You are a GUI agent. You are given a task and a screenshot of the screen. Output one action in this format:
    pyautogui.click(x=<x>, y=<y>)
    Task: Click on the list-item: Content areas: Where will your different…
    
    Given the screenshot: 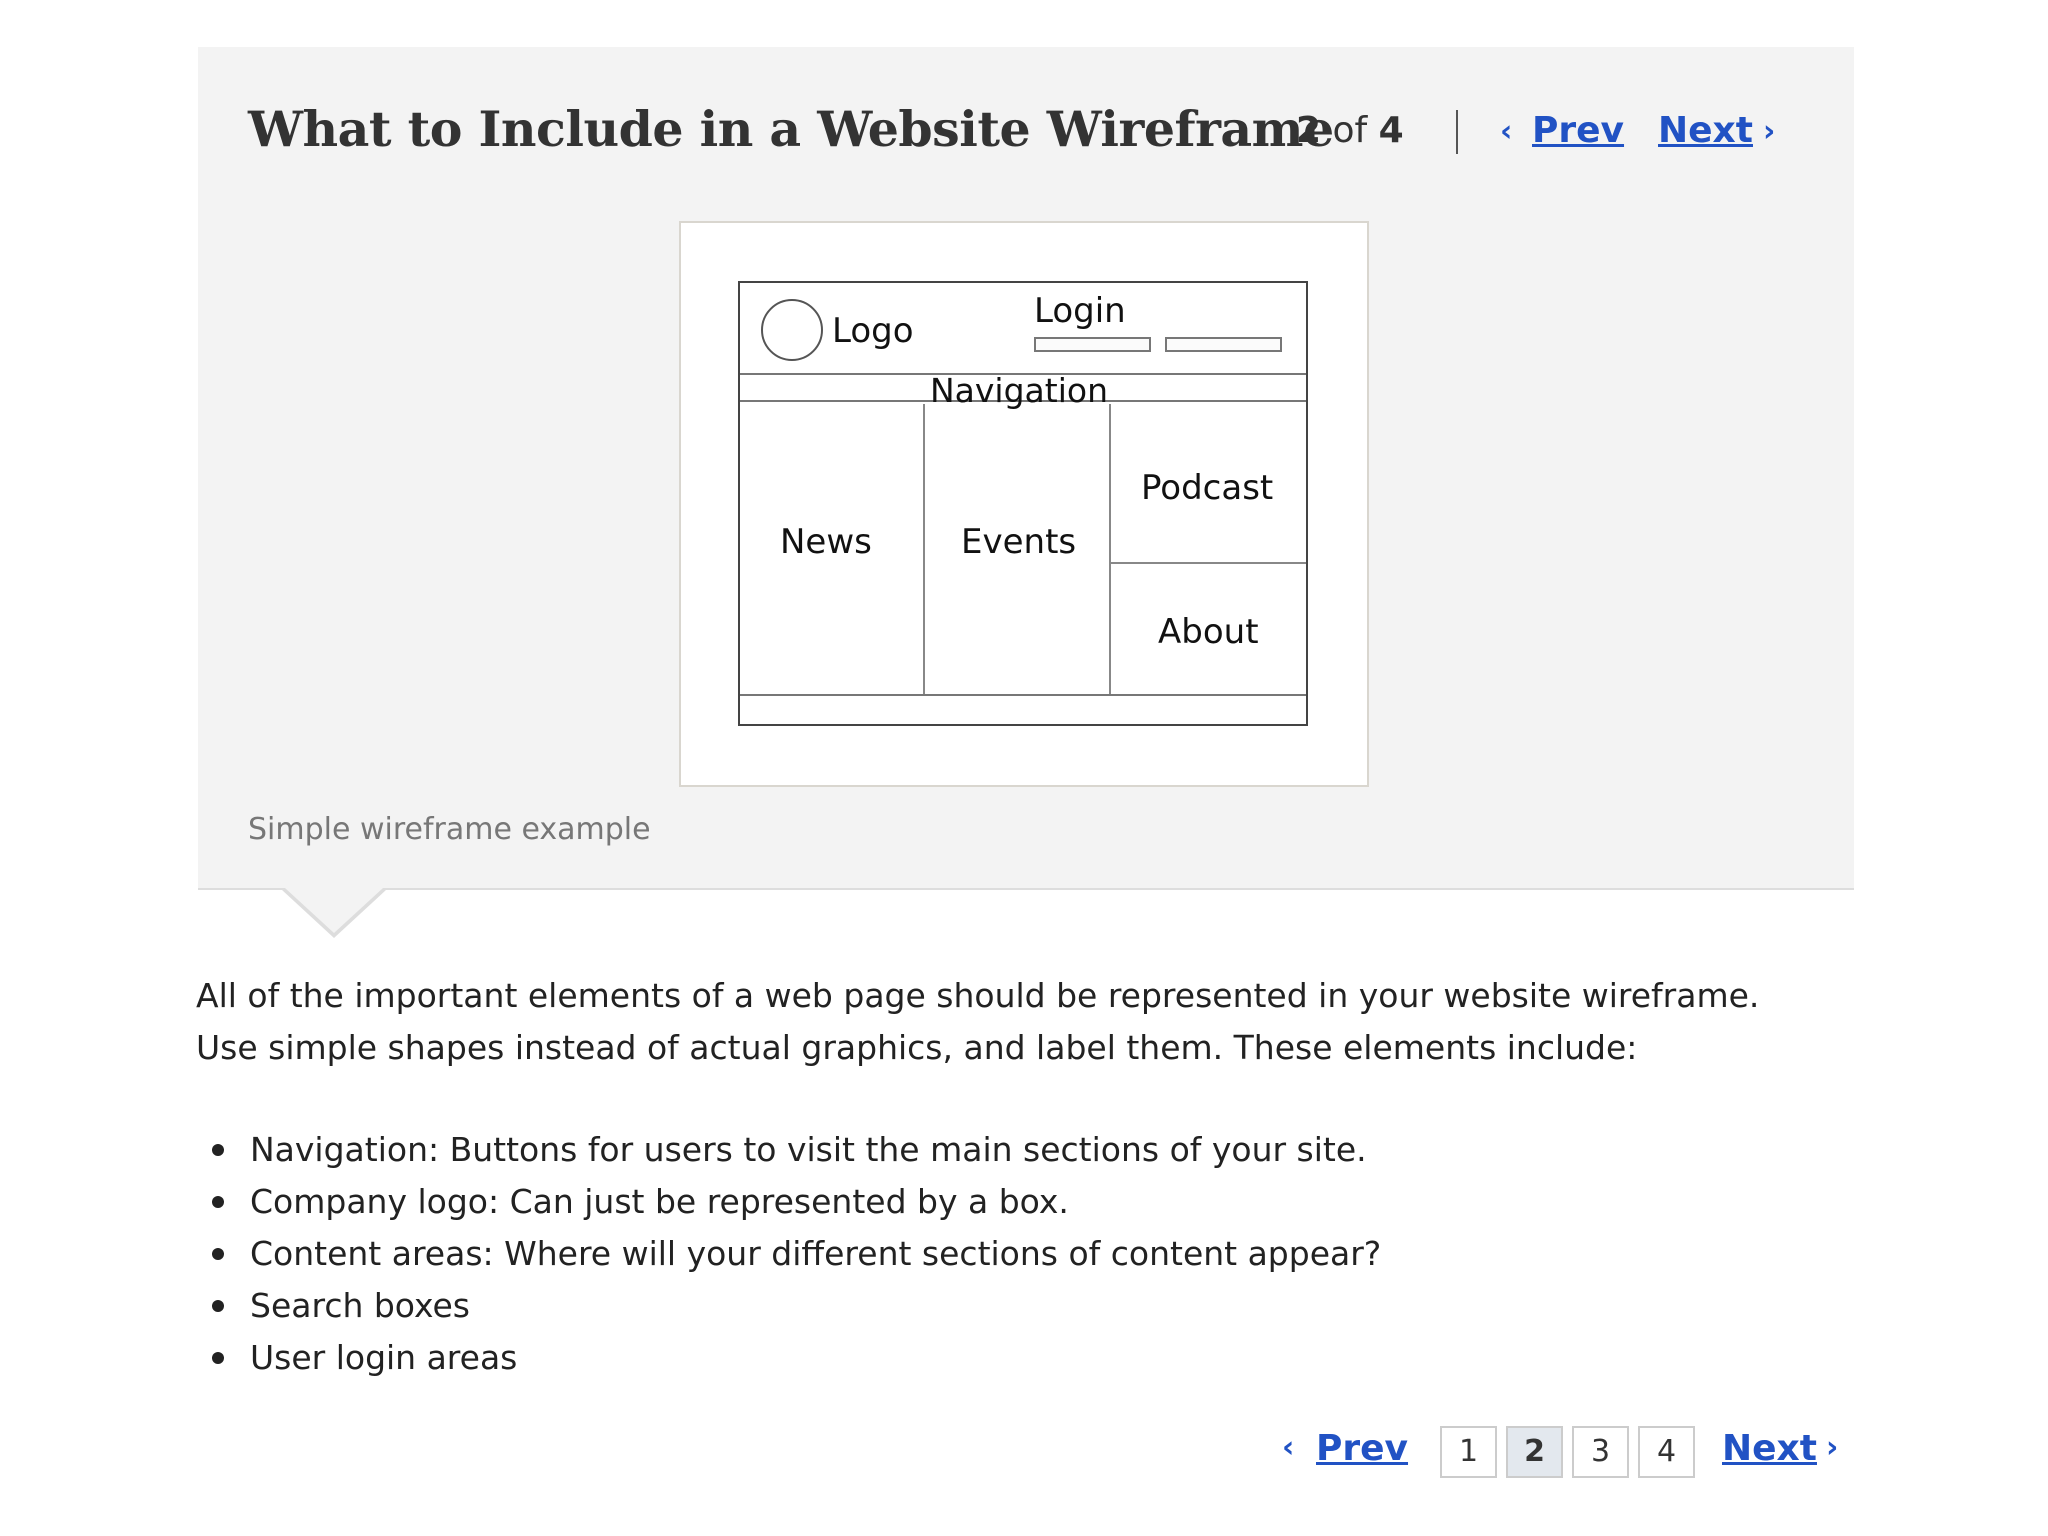 What is the action you would take?
    pyautogui.click(x=792, y=1254)
    